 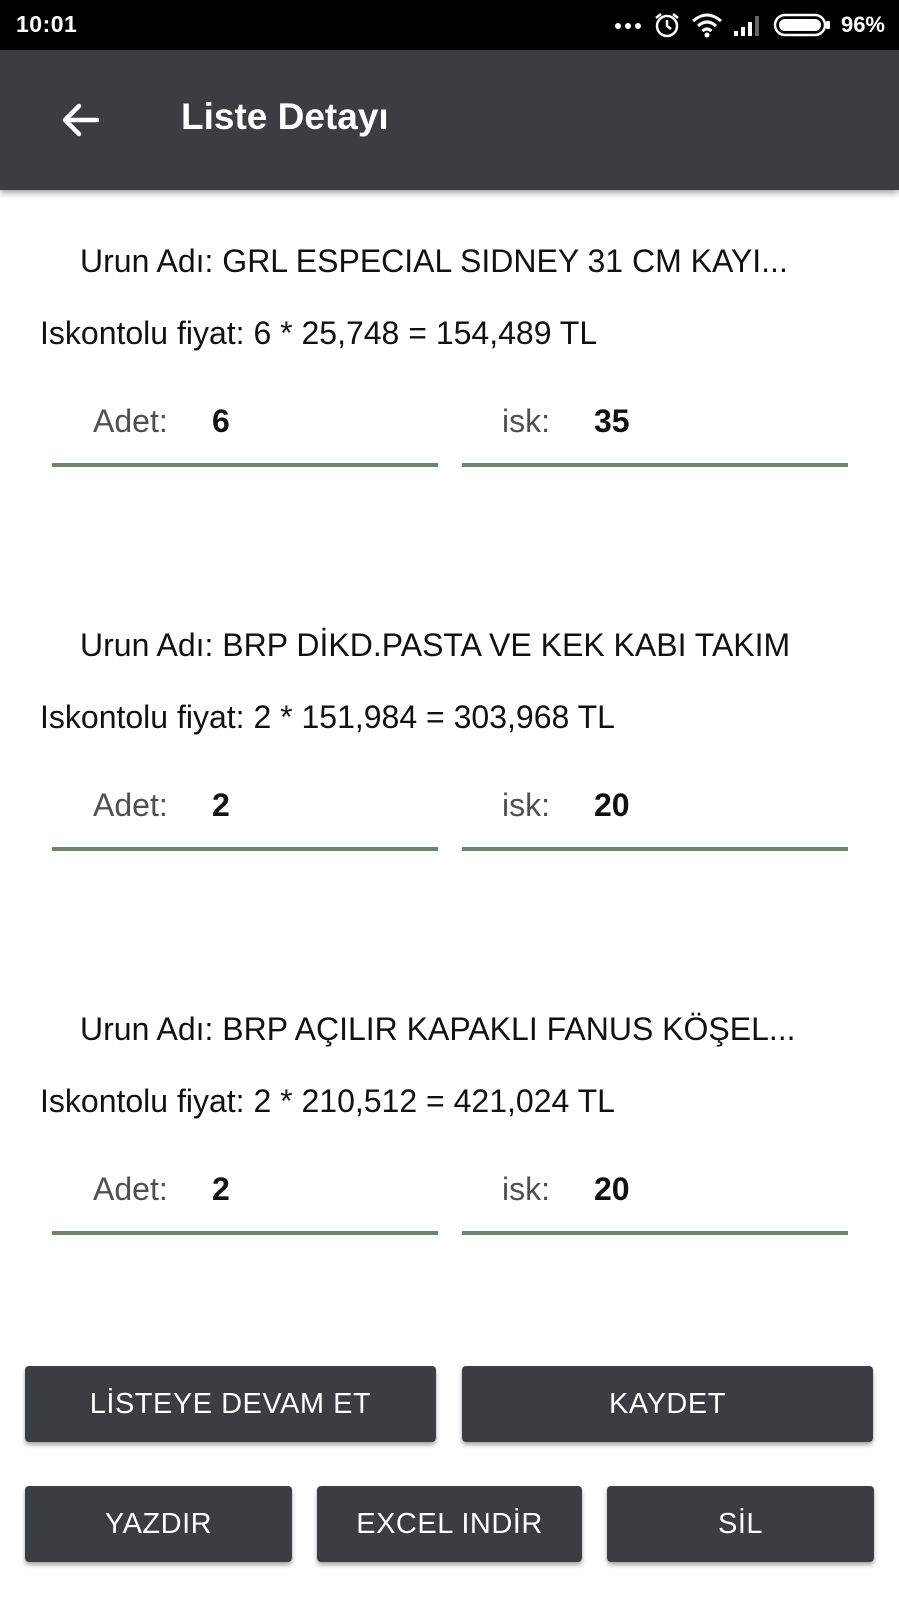 I want to click on more-dots-icon, so click(x=628, y=25).